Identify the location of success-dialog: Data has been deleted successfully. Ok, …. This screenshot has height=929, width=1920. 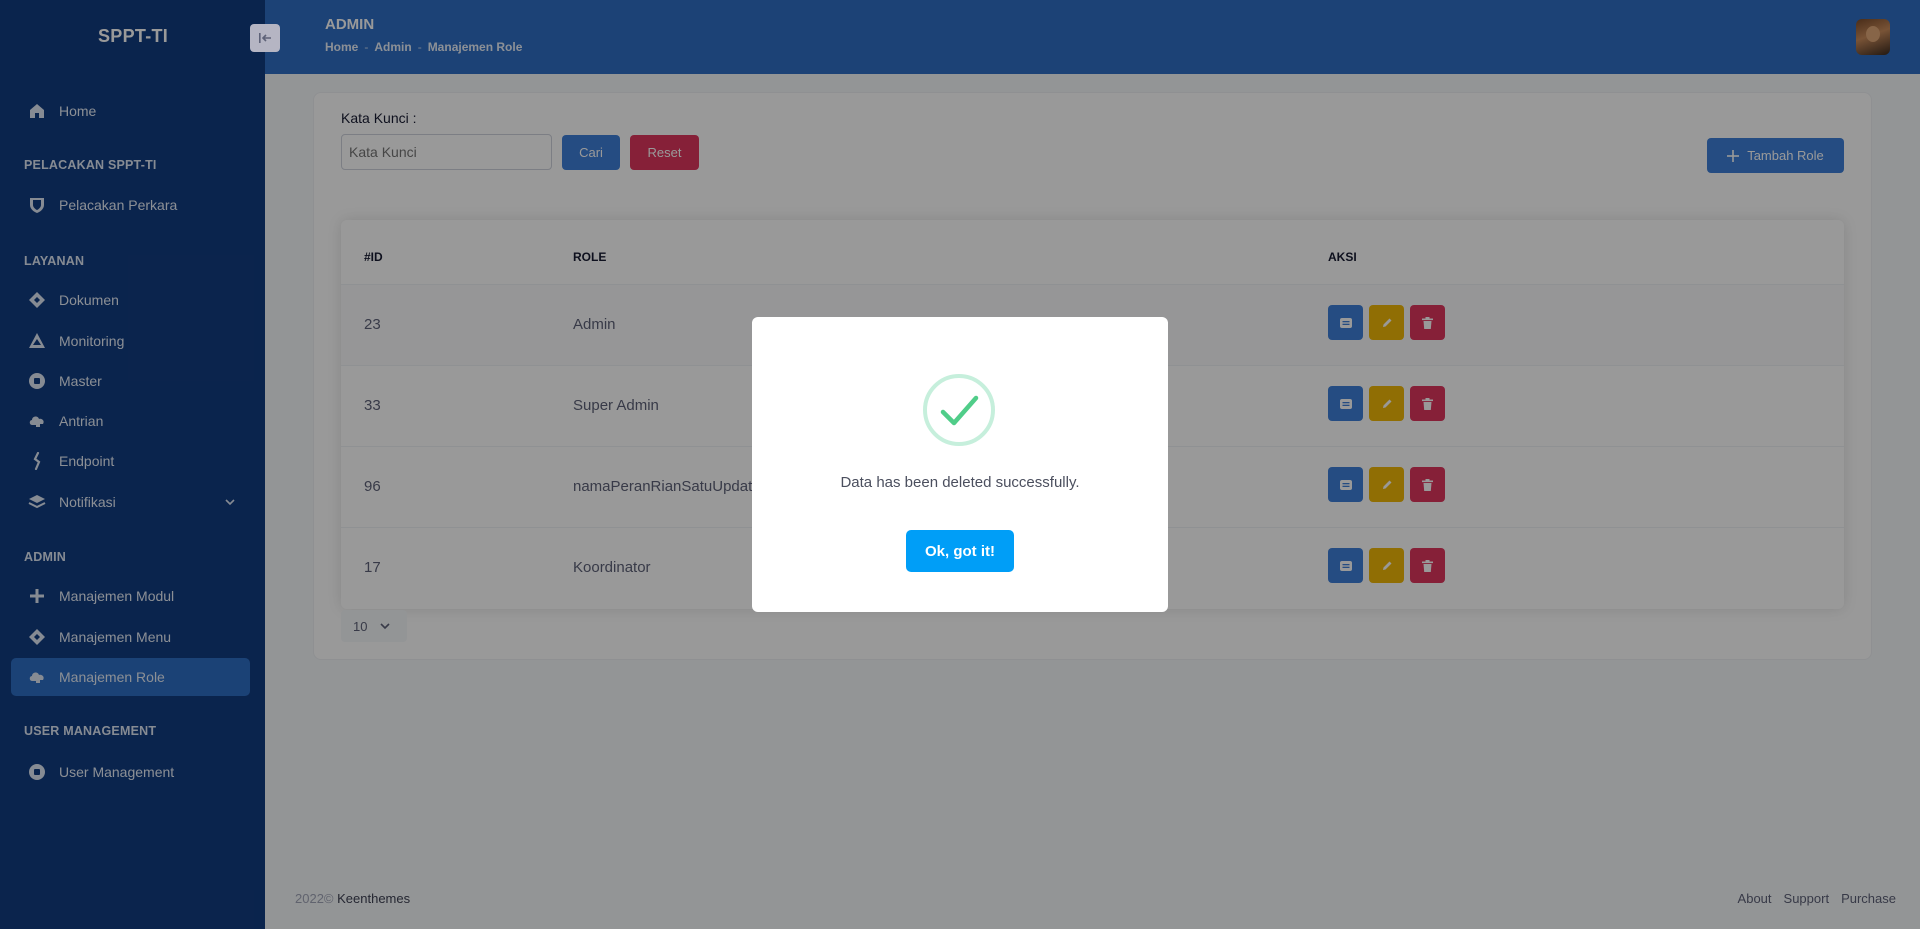
(960, 464).